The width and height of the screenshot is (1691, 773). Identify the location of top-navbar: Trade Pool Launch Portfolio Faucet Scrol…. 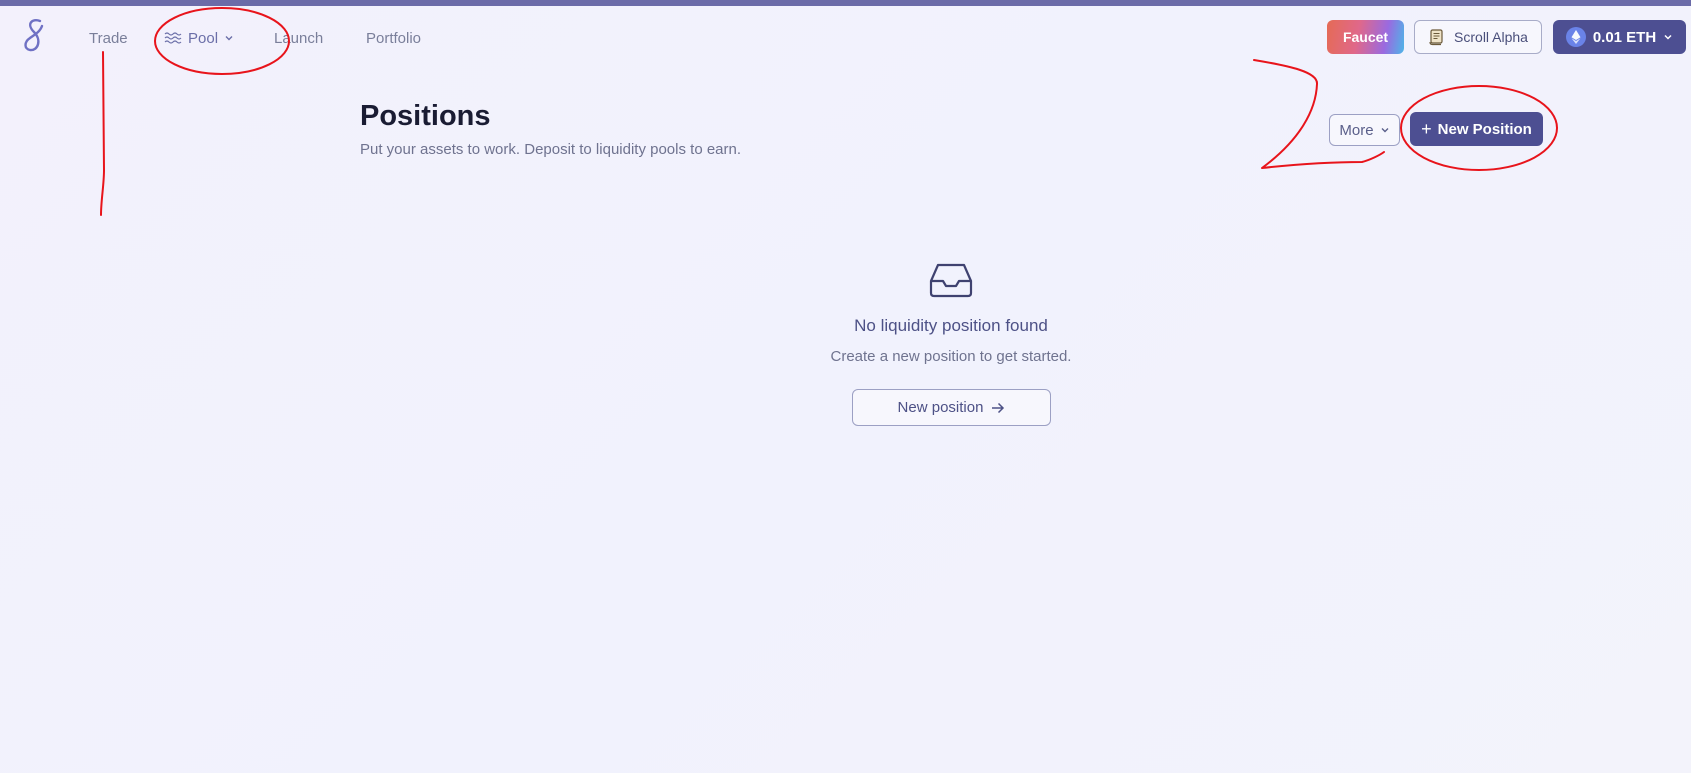
(845, 38).